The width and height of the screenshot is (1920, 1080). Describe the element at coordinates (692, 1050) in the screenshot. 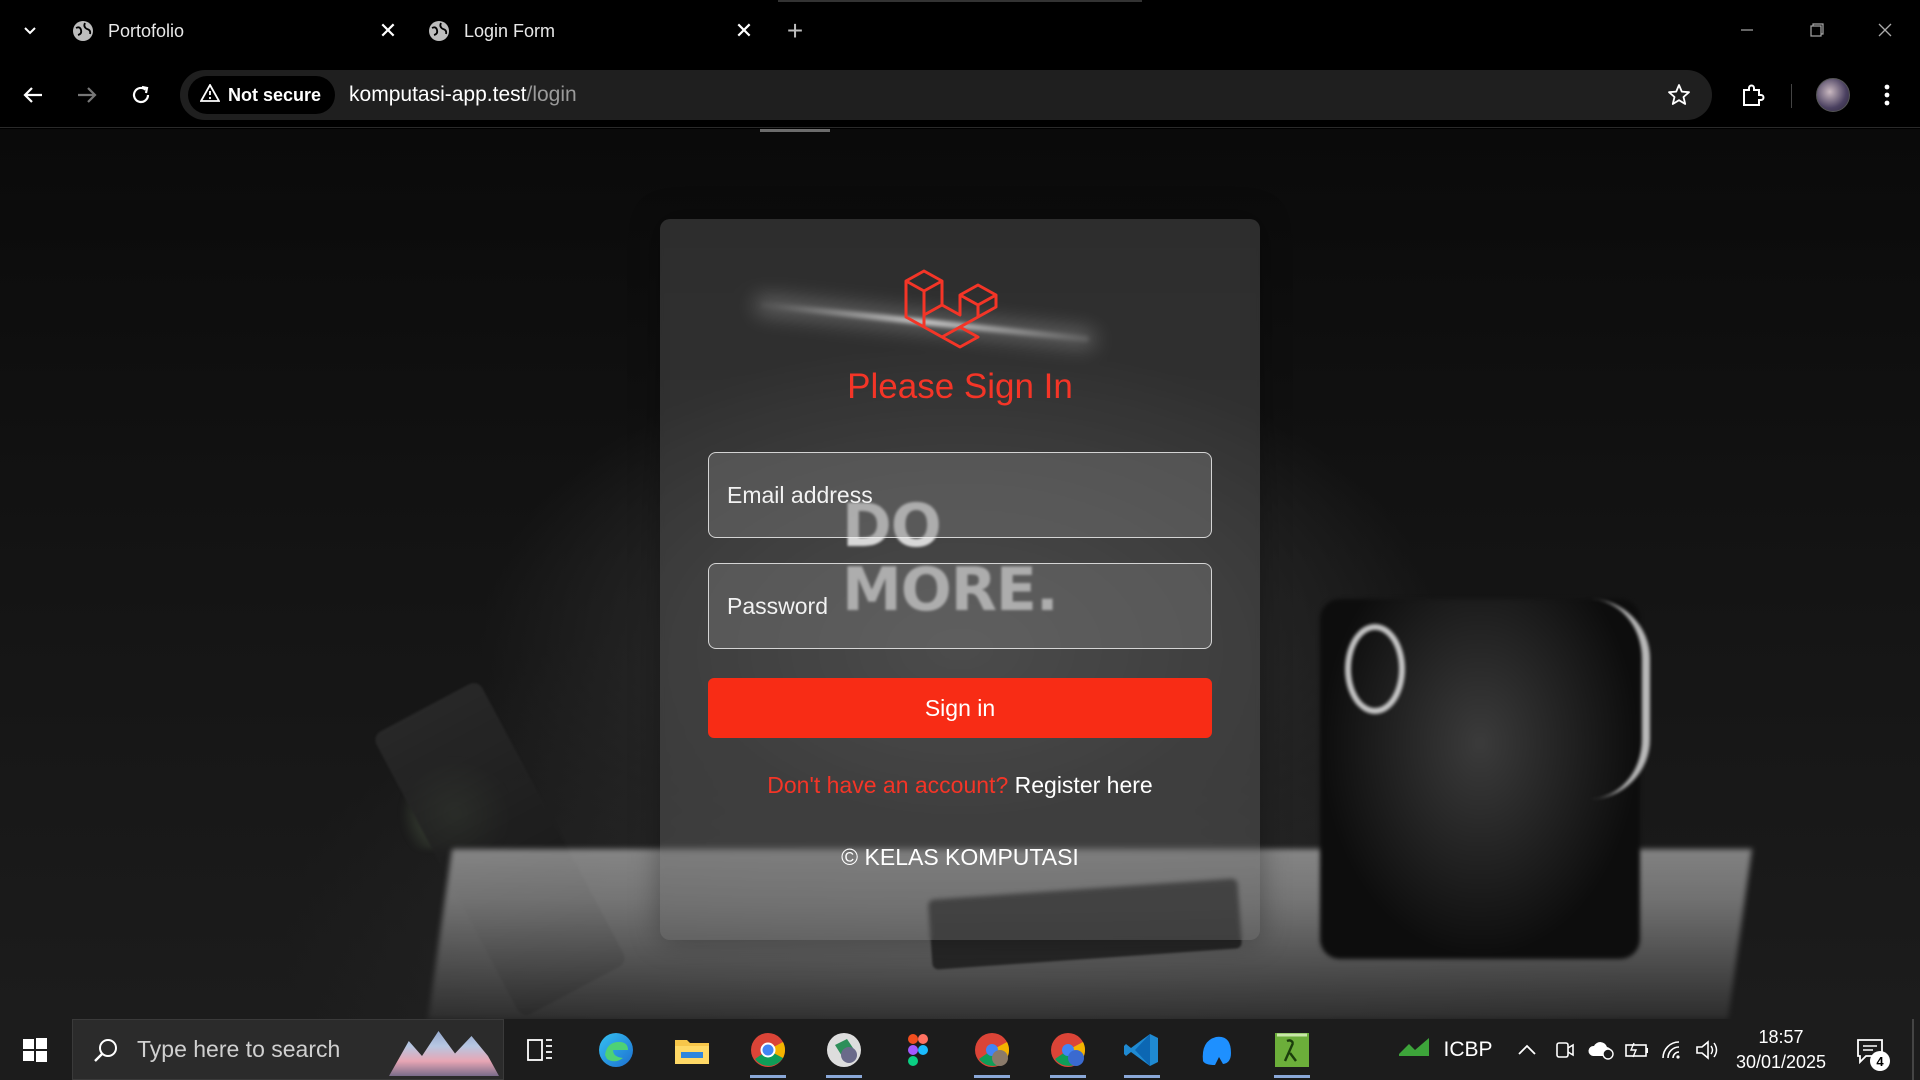

I see `file-explorer-icon` at that location.